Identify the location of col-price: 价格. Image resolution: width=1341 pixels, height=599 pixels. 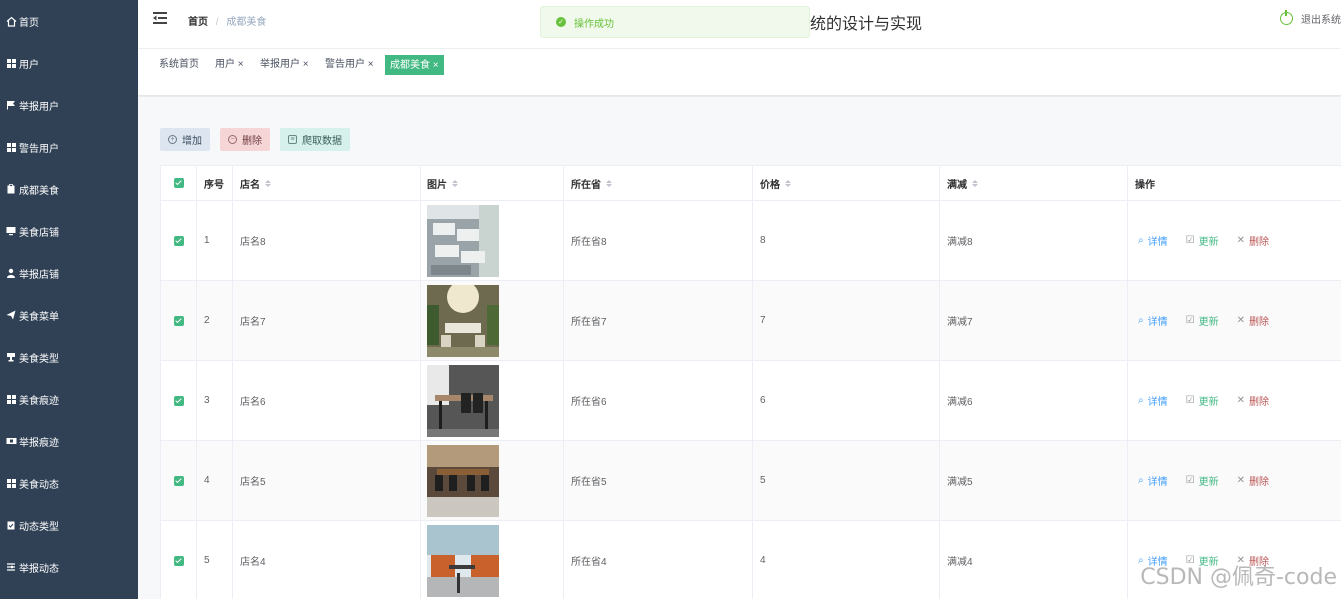
(846, 183).